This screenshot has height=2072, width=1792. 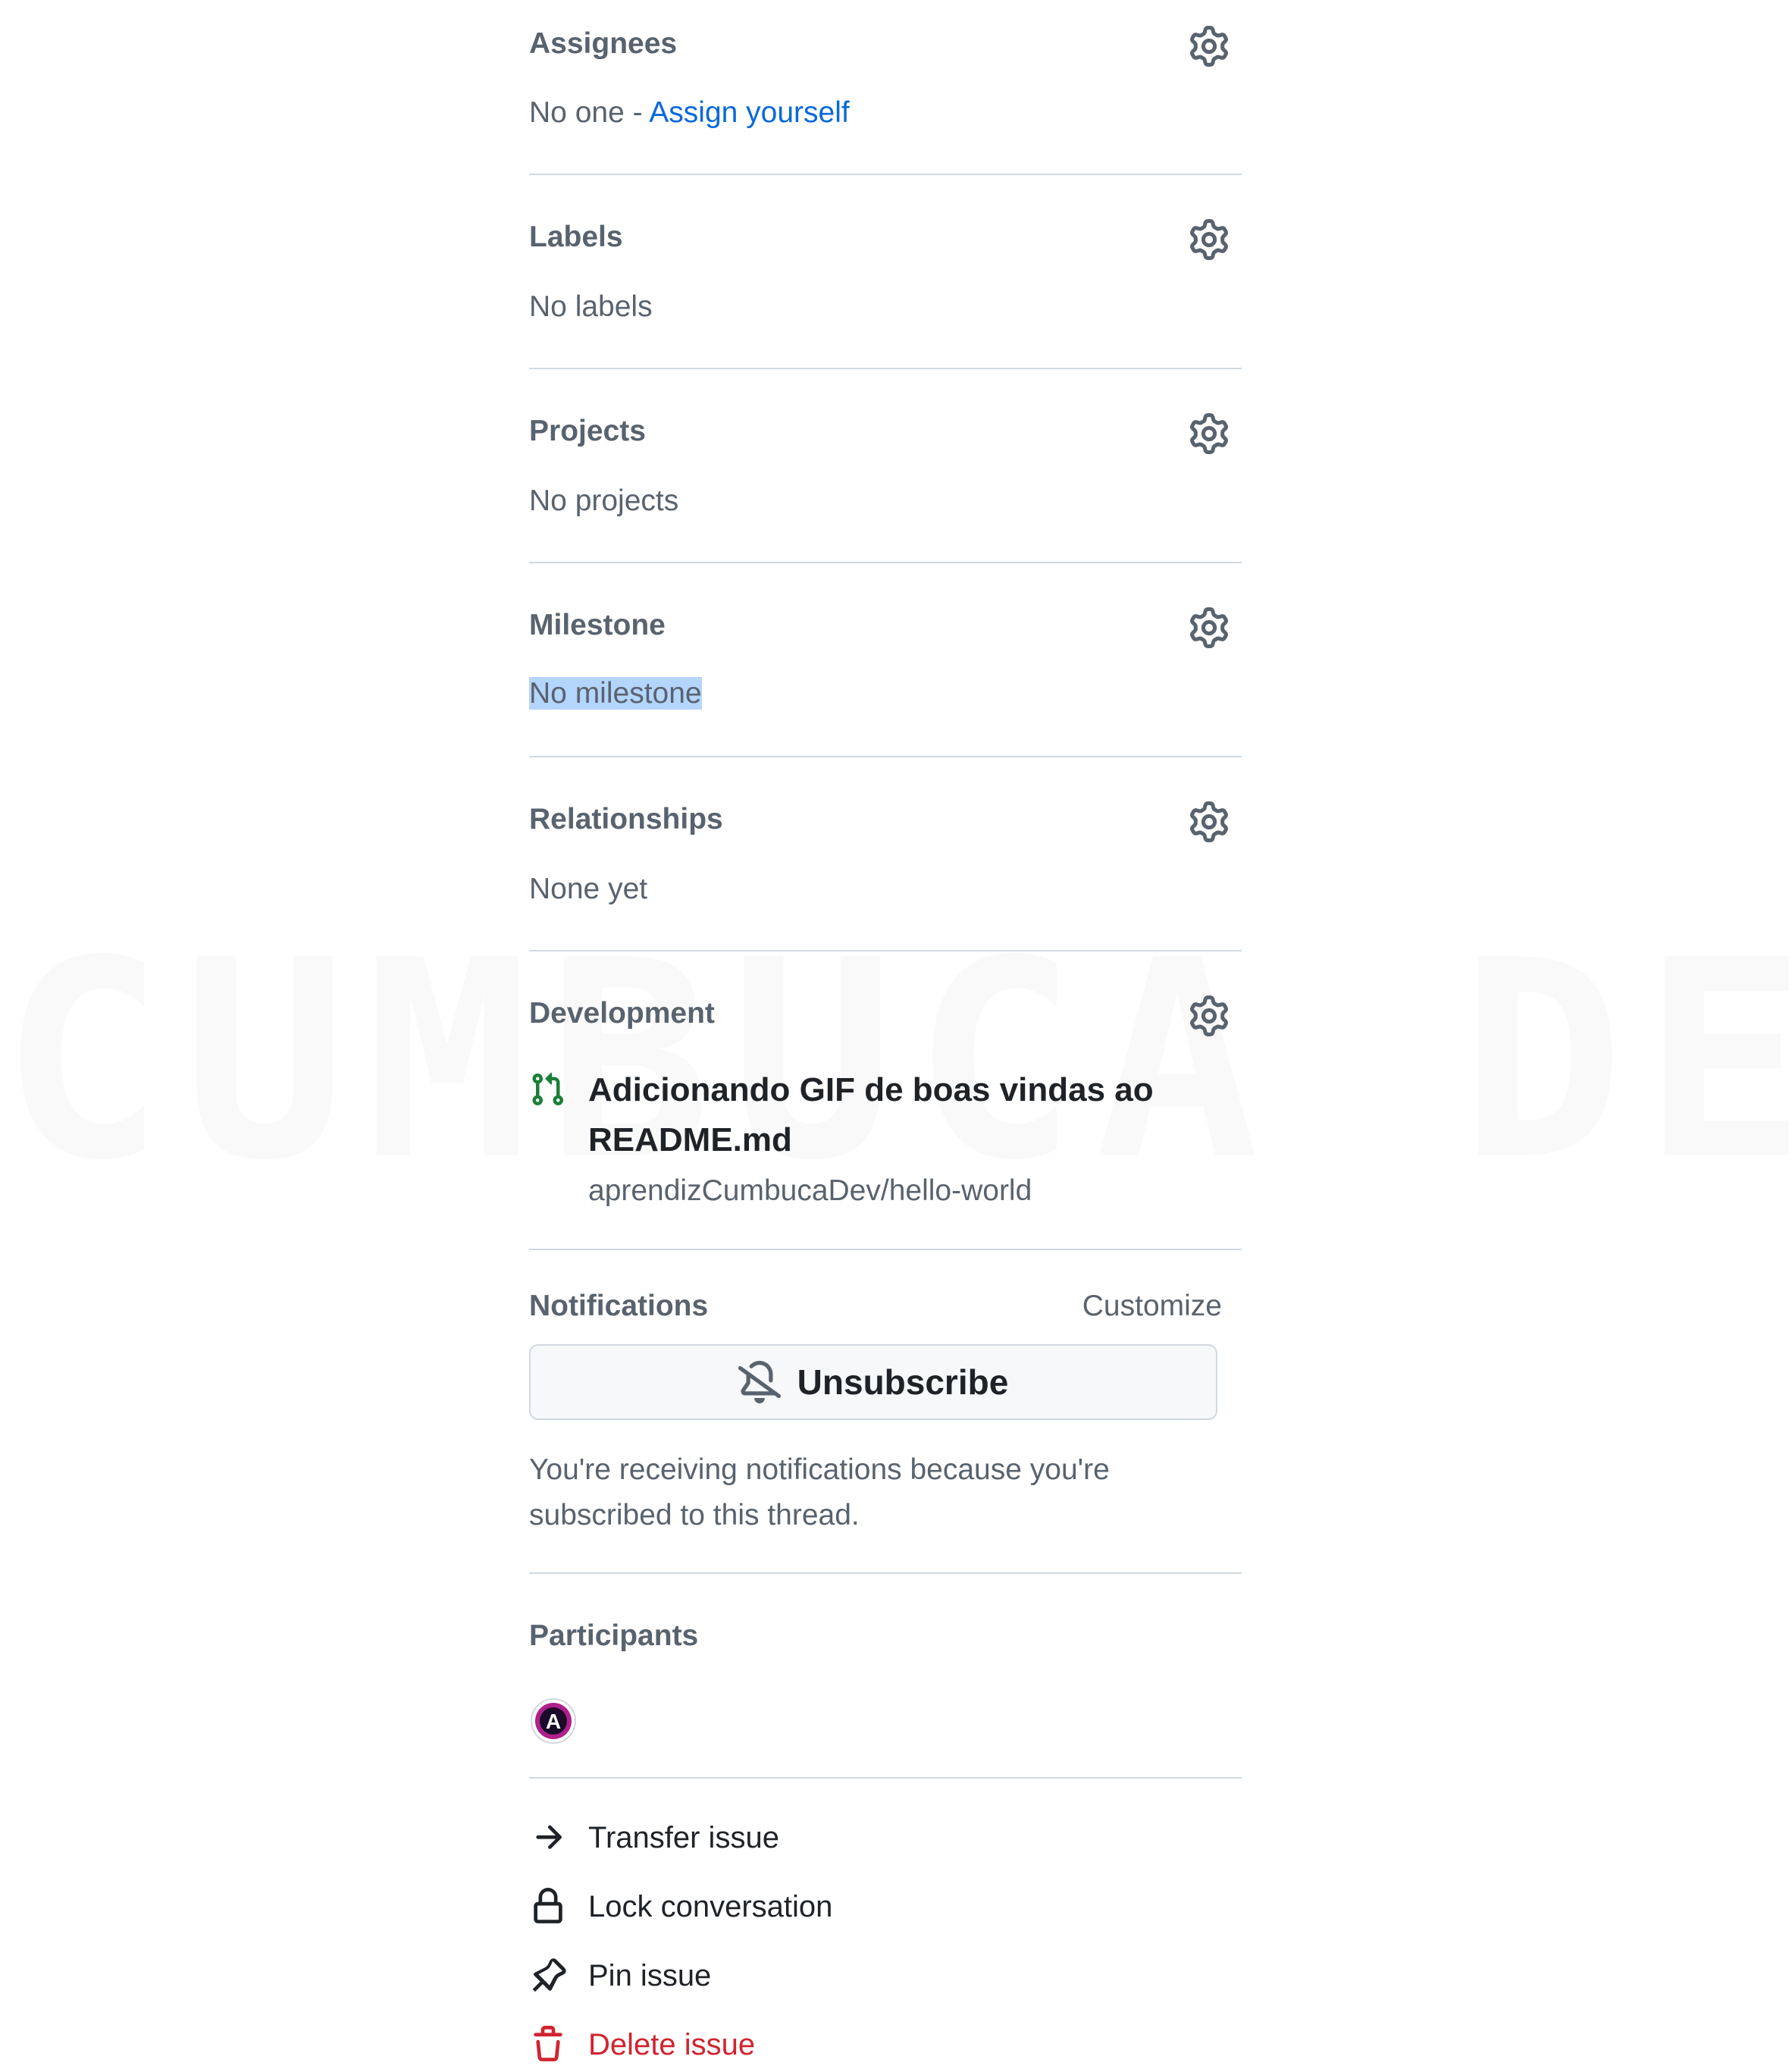 What do you see at coordinates (710, 1906) in the screenshot?
I see `lock-conversation-label: Lock conversation` at bounding box center [710, 1906].